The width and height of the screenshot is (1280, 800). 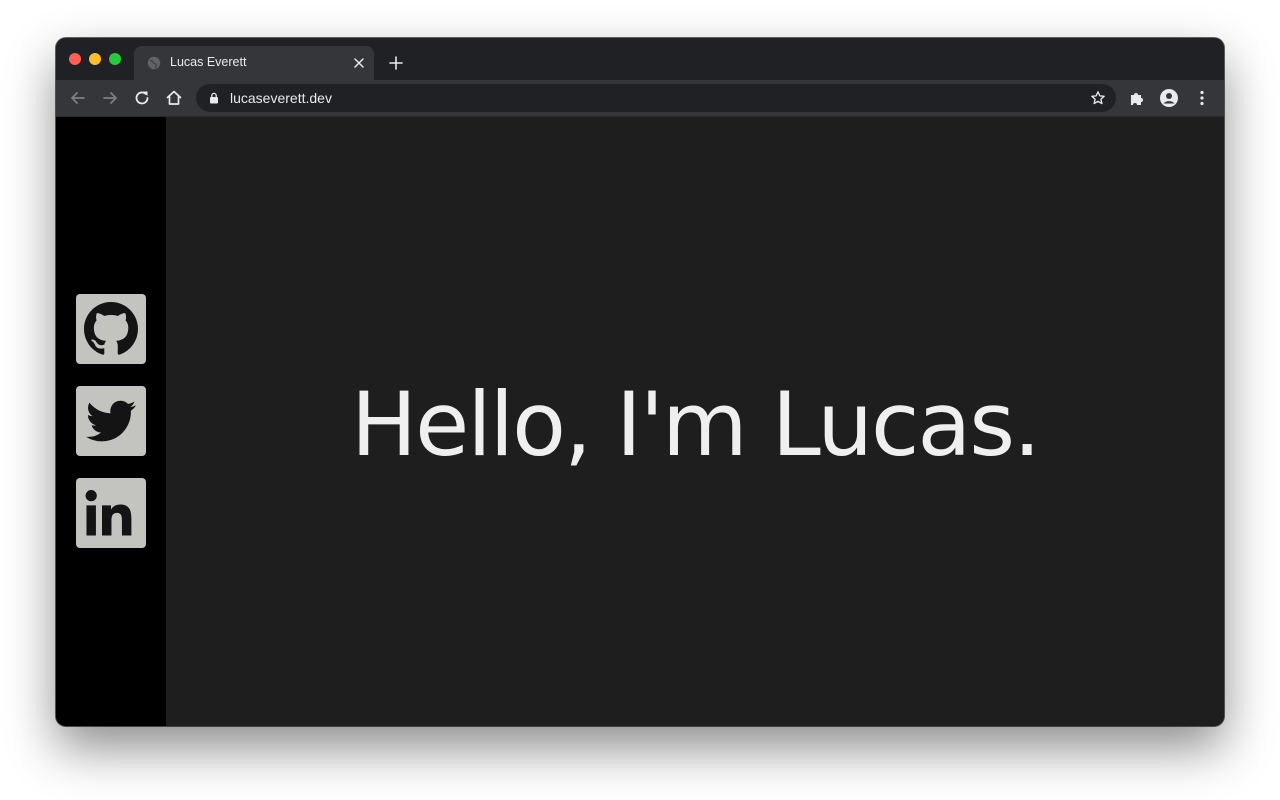 I want to click on twitter-icon, so click(x=111, y=421).